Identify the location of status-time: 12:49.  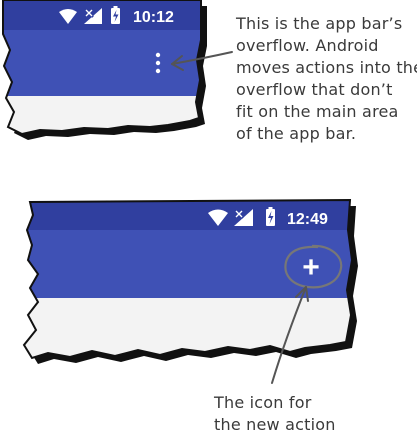
(307, 219).